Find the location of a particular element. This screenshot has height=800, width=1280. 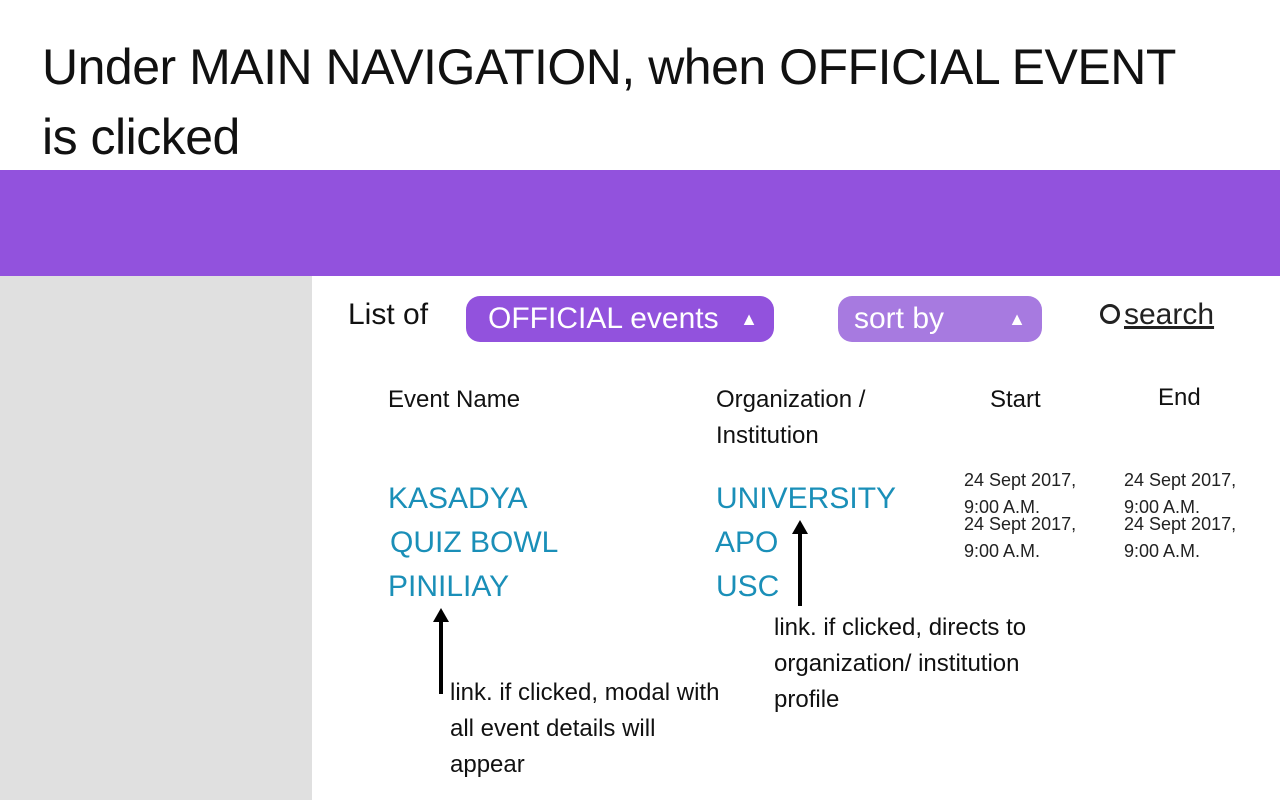

sort-by-dropdown: sort by ▲ is located at coordinates (940, 319).